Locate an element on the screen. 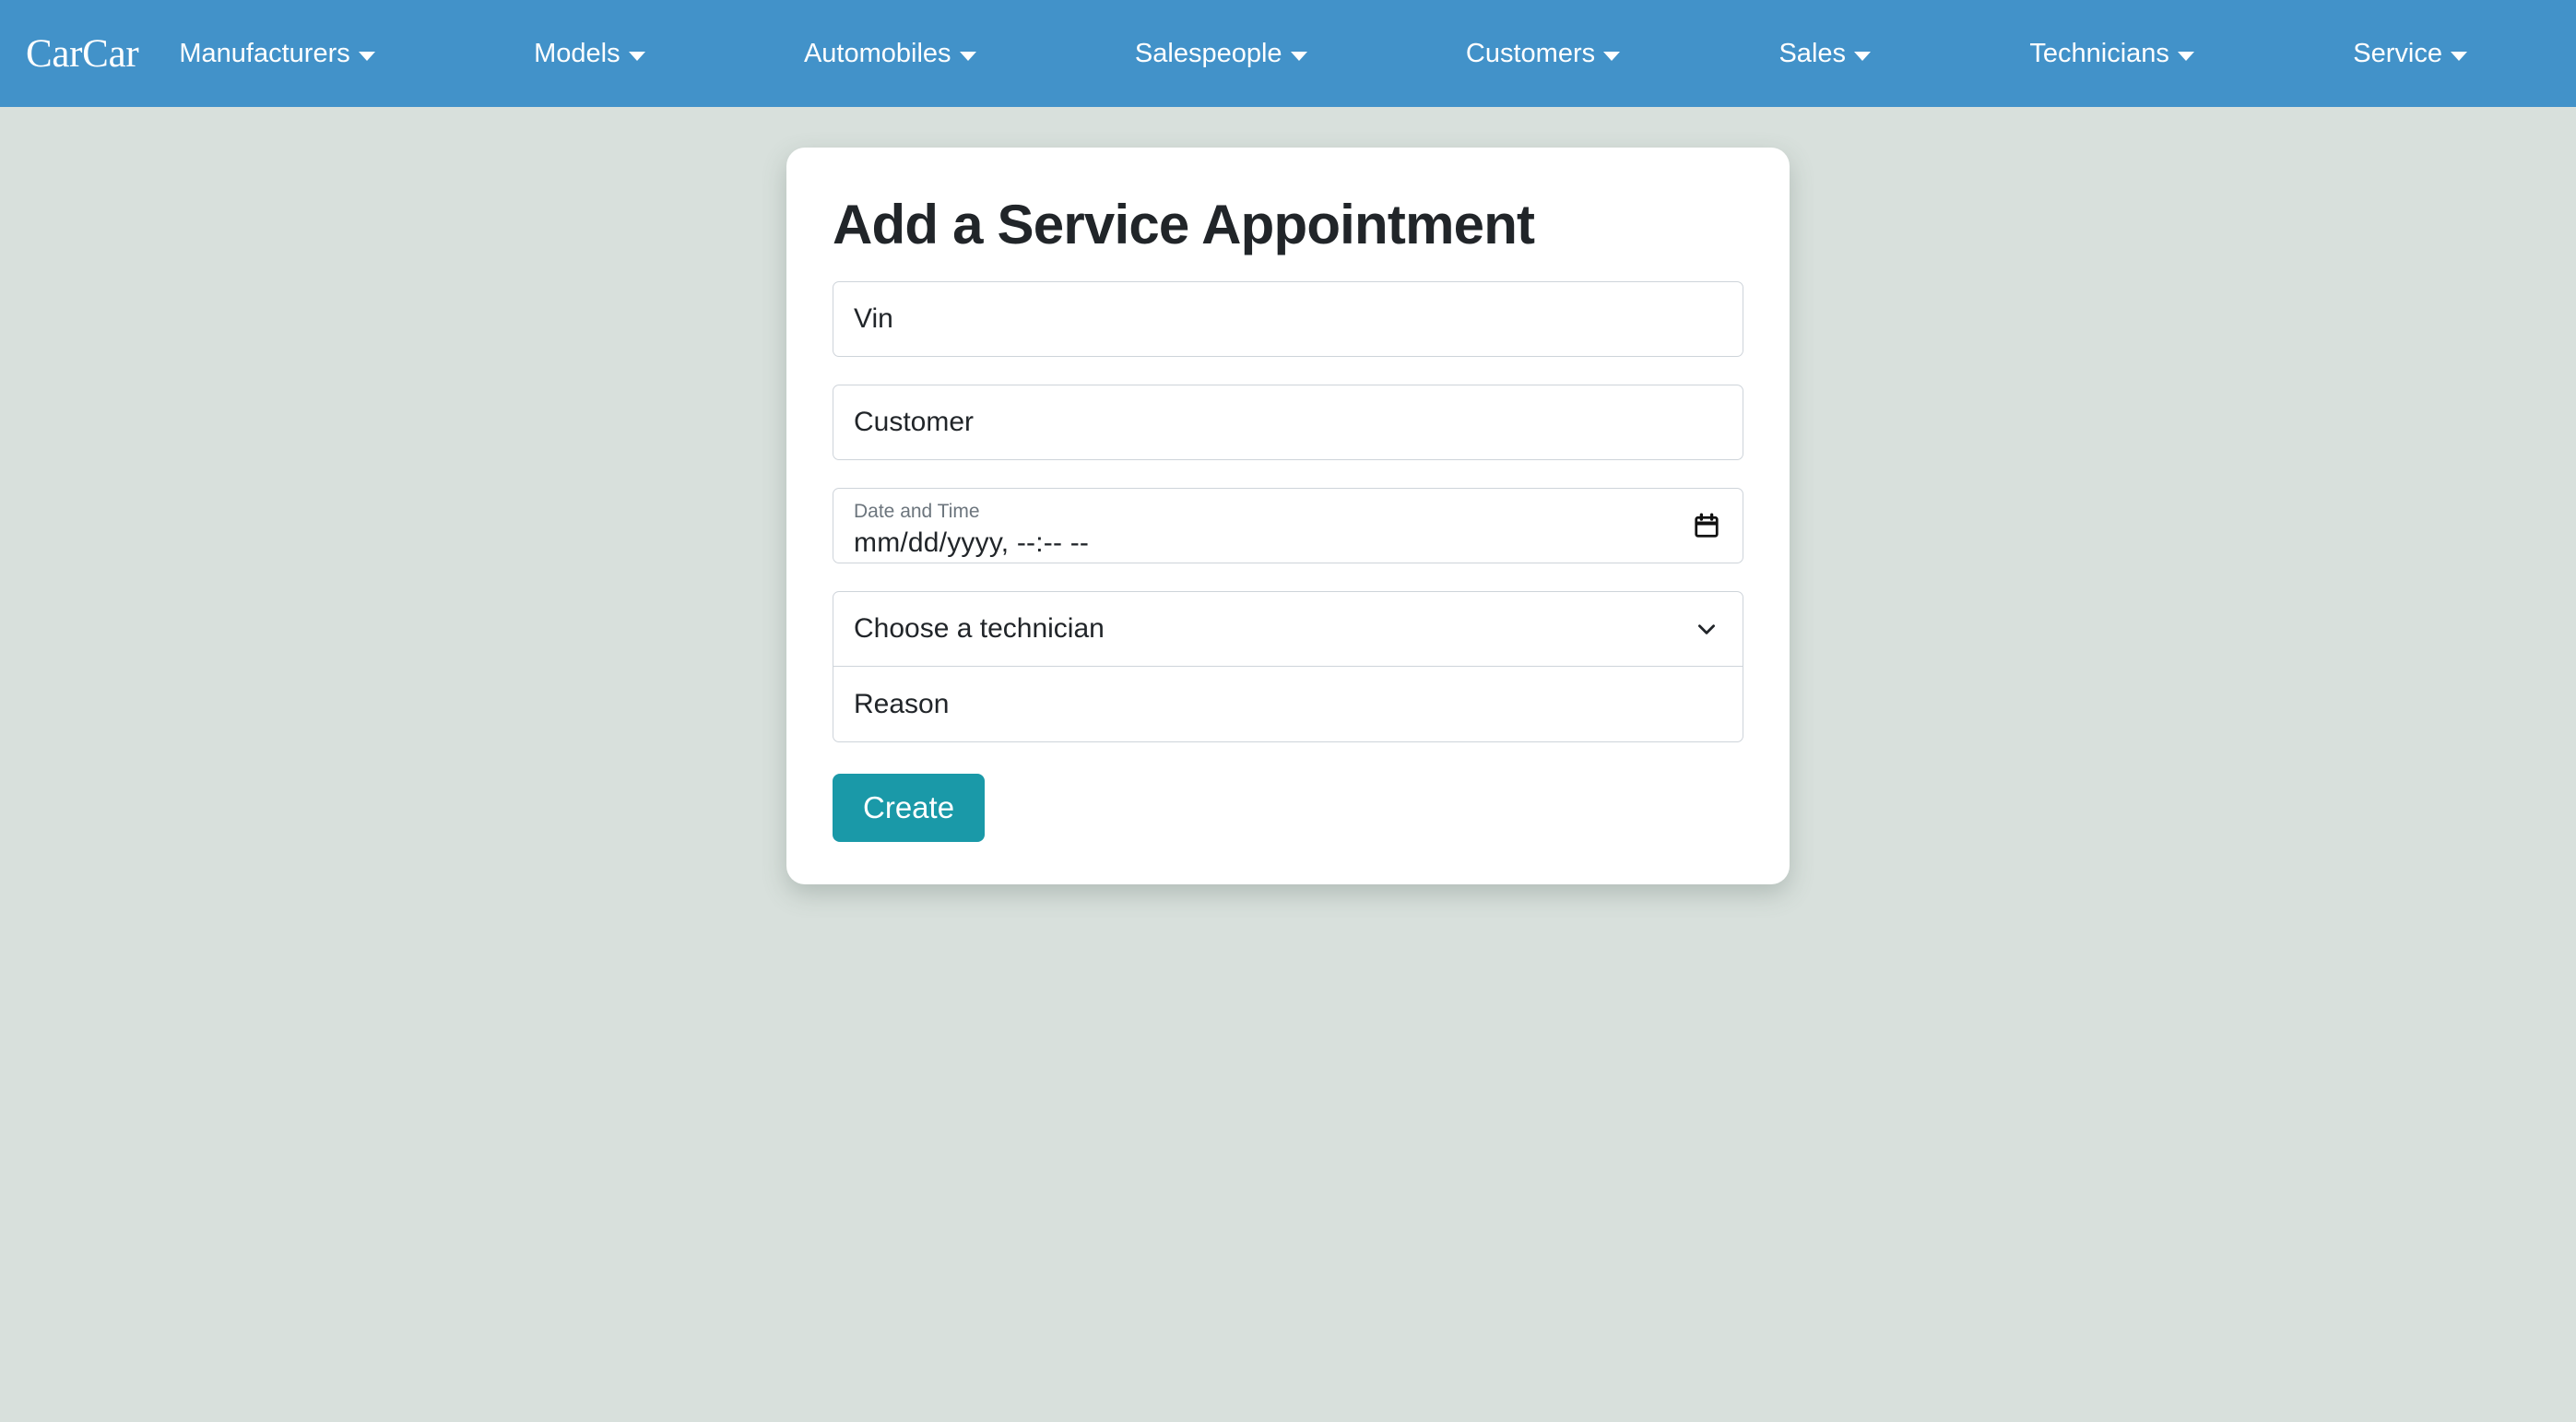  chevron-down-icon is located at coordinates (1707, 629).